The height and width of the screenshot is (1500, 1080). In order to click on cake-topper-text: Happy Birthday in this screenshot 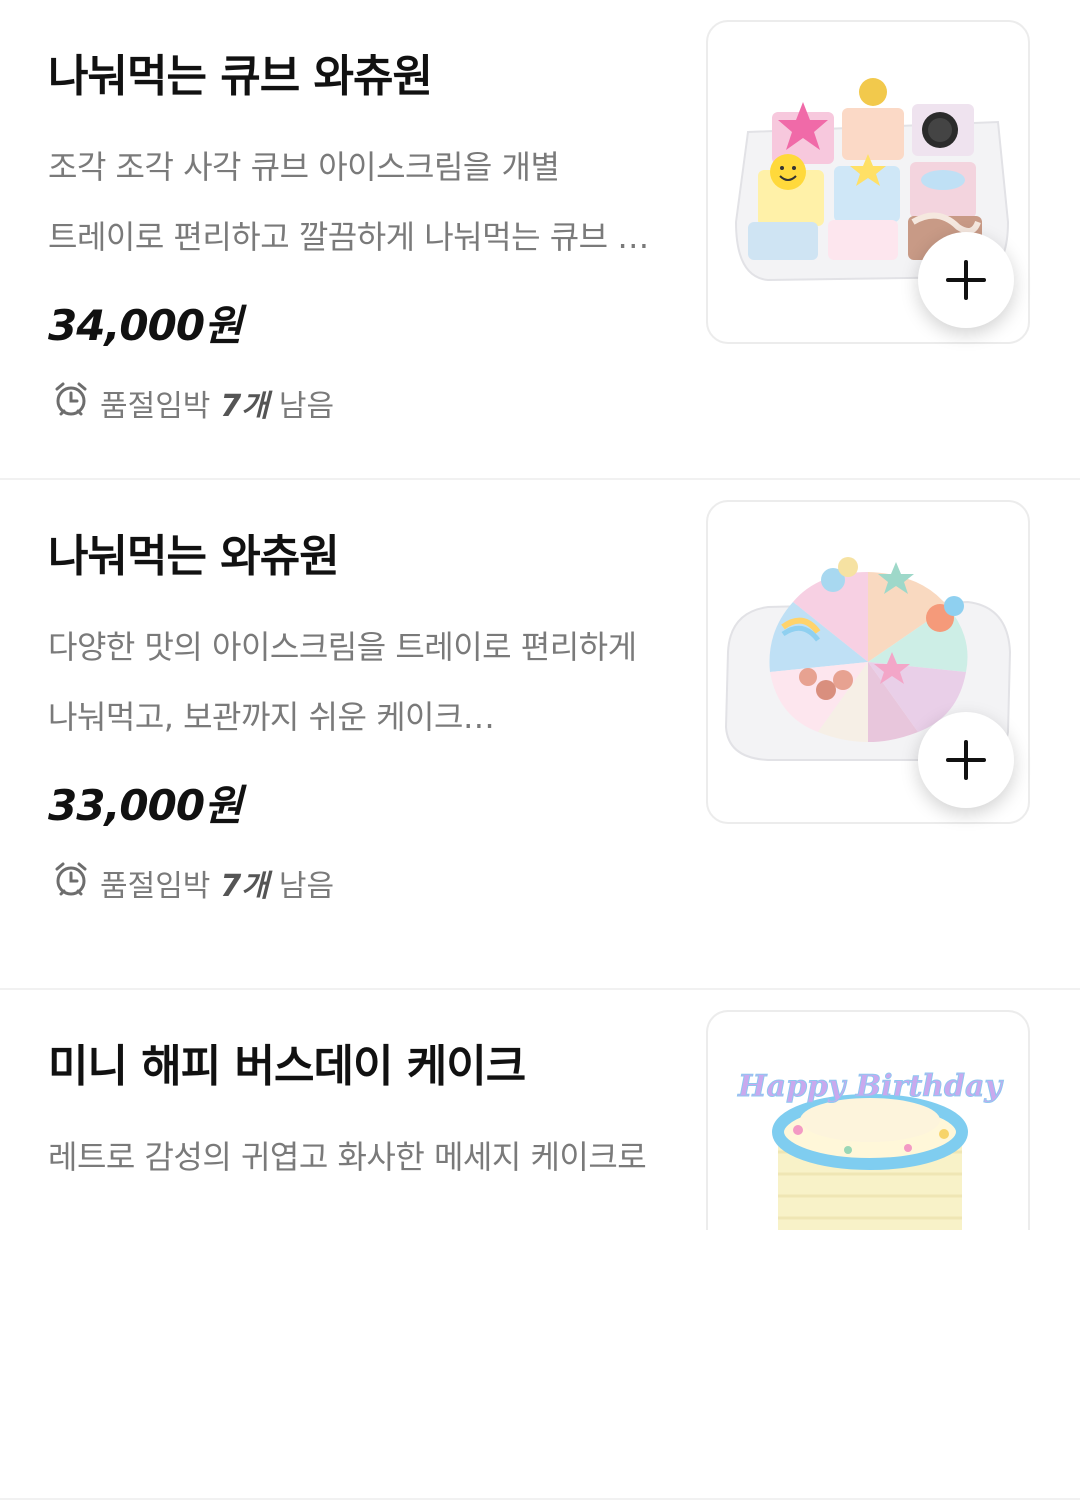, I will do `click(870, 1086)`.